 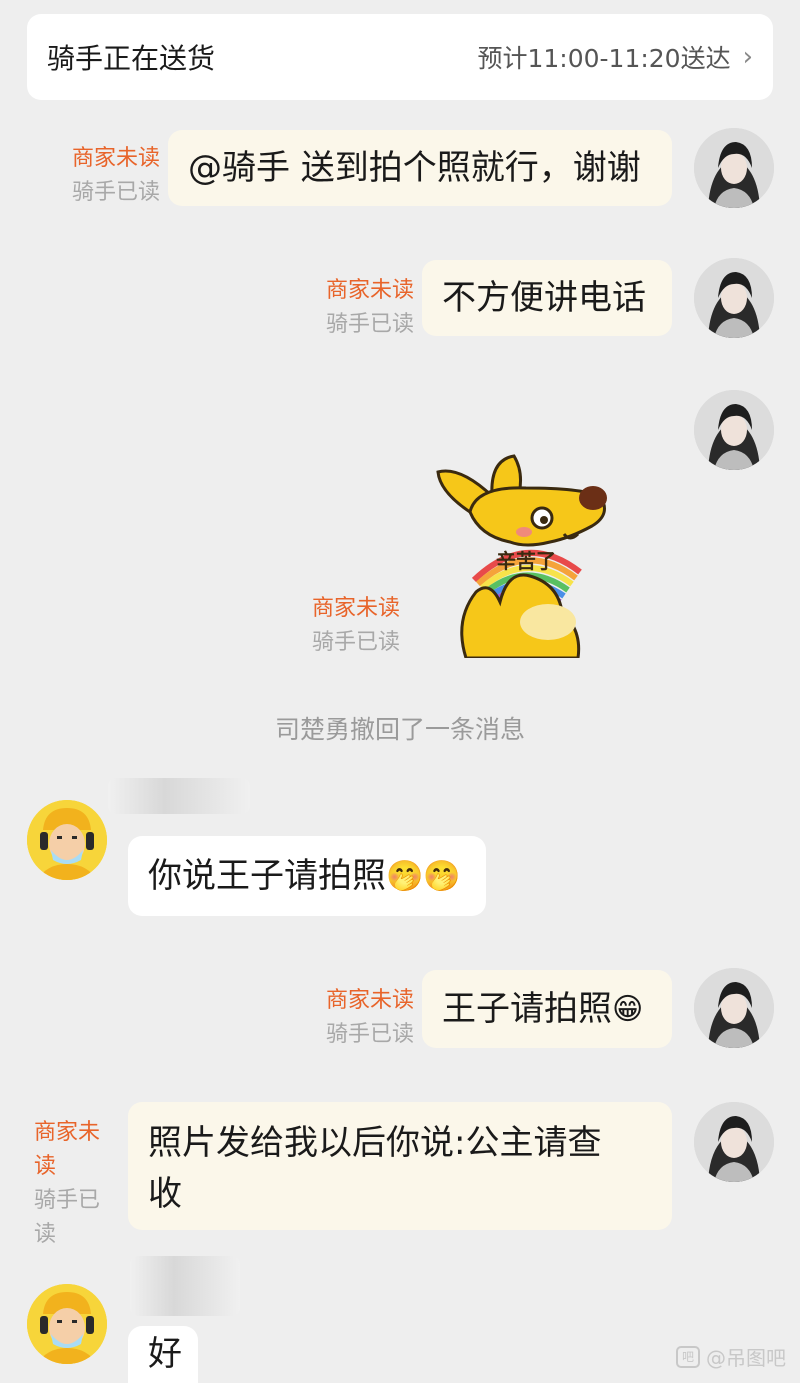 What do you see at coordinates (67, 1132) in the screenshot?
I see `merchant-unread-label-line1: 商家未` at bounding box center [67, 1132].